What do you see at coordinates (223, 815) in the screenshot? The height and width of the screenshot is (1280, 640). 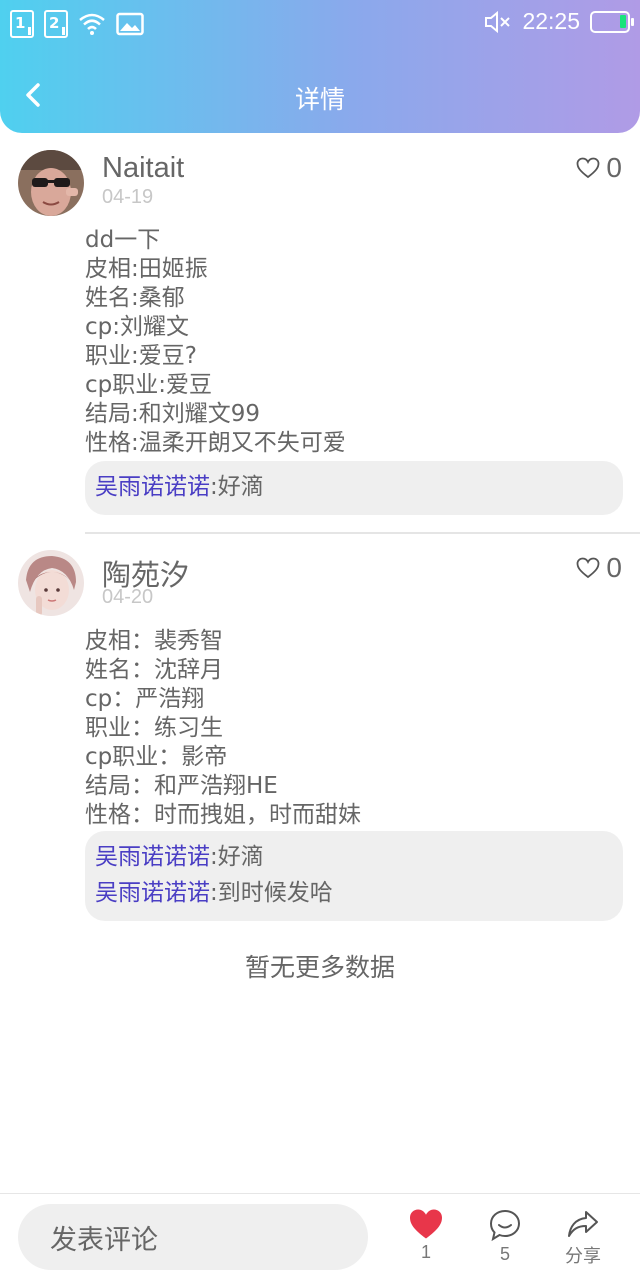 I see `post-line: 性格：时而拽姐，时而甜妹` at bounding box center [223, 815].